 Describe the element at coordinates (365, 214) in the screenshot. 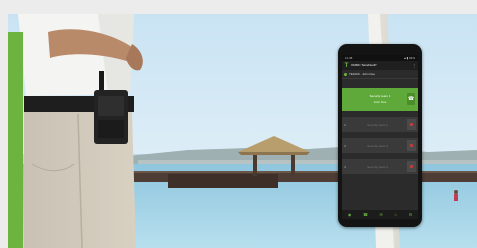

I see `call-icon: ☎` at that location.